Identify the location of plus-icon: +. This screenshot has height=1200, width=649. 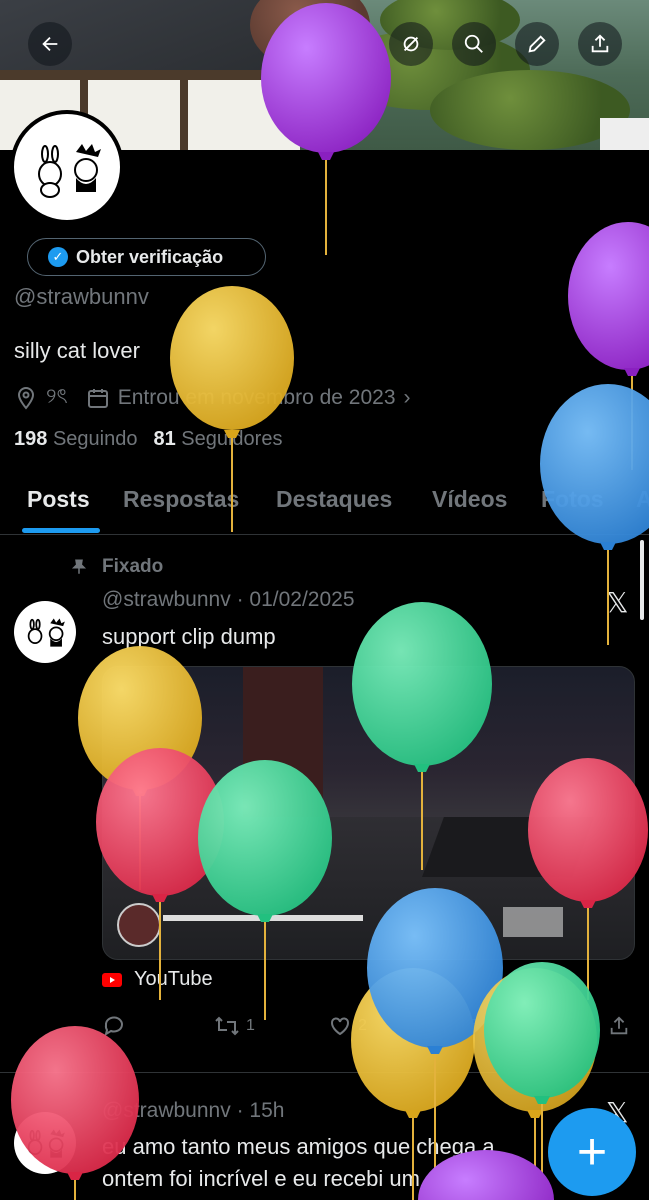
(592, 1152).